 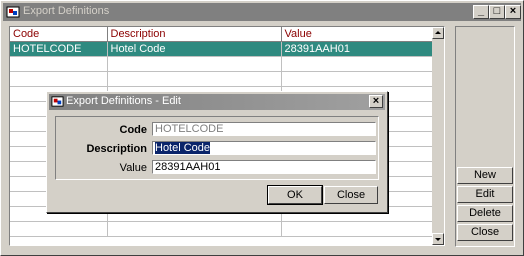 I want to click on close-button: Close, so click(x=485, y=232).